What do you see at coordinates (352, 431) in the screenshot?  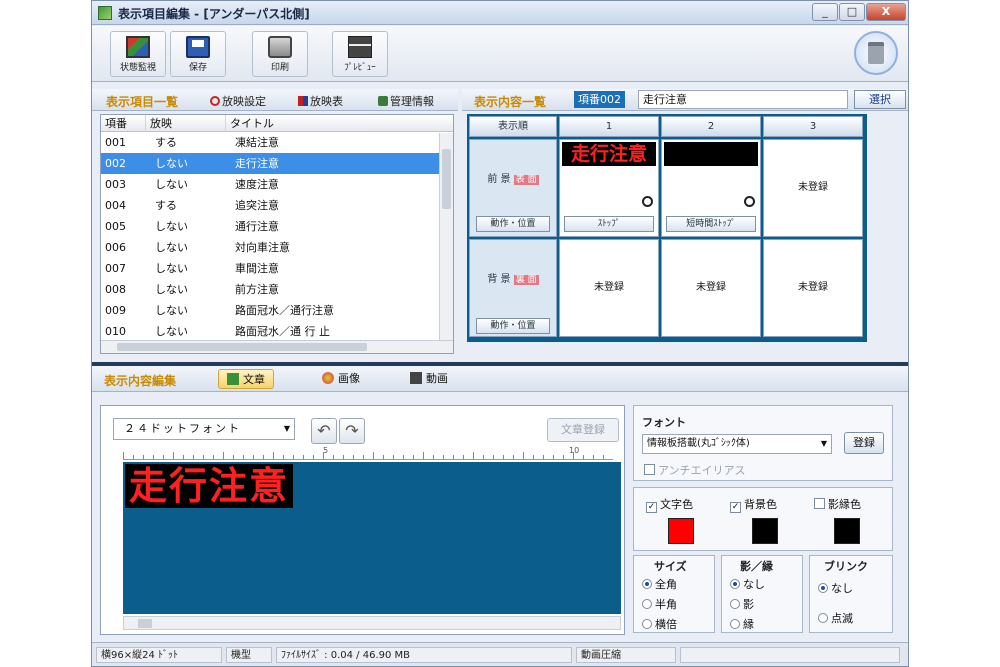 I see `redo-button: ↷` at bounding box center [352, 431].